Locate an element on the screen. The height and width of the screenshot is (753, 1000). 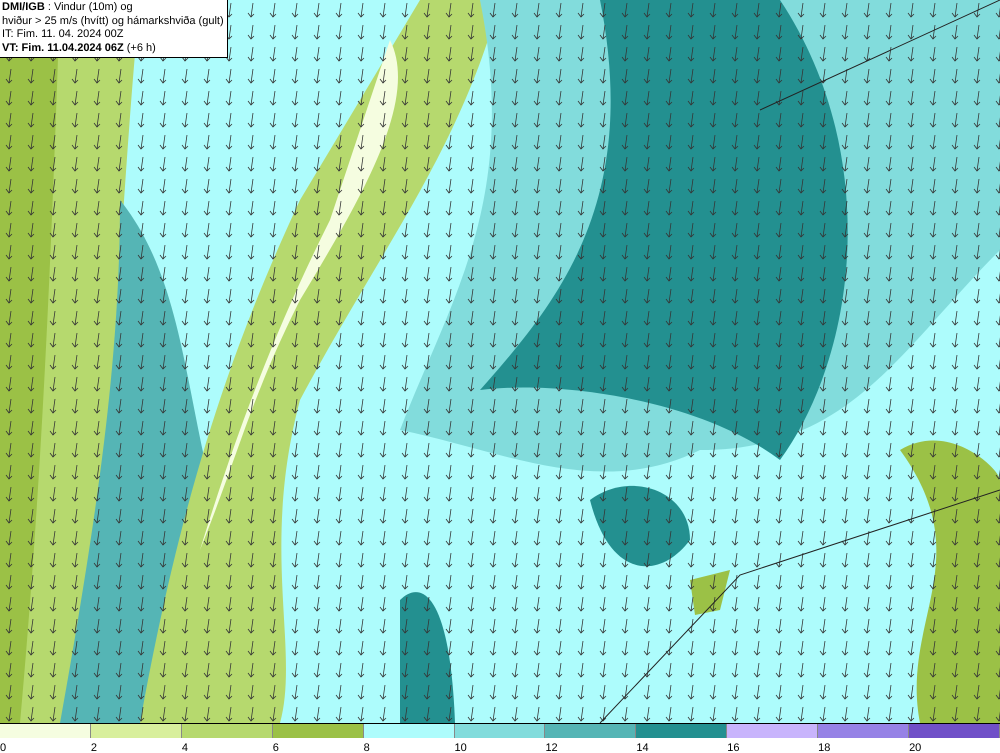
legend-label: 6 is located at coordinates (275, 747).